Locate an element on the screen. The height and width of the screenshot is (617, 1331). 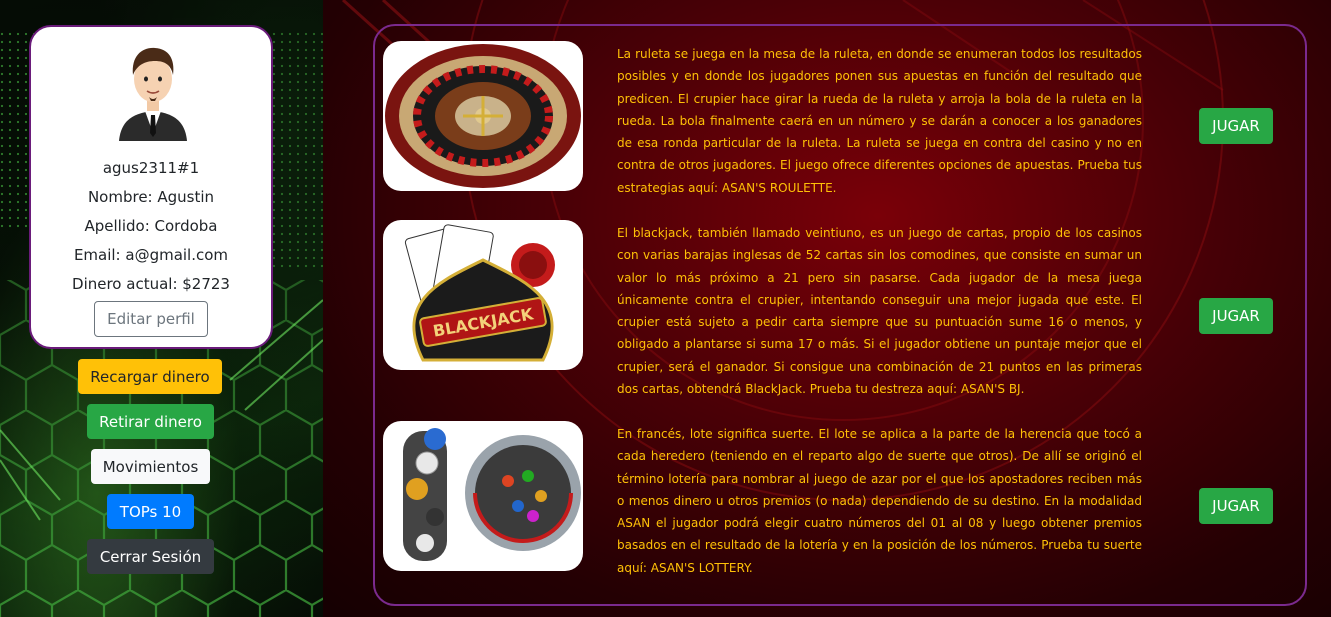
profile-name: Nombre: Agustin is located at coordinates (151, 197).